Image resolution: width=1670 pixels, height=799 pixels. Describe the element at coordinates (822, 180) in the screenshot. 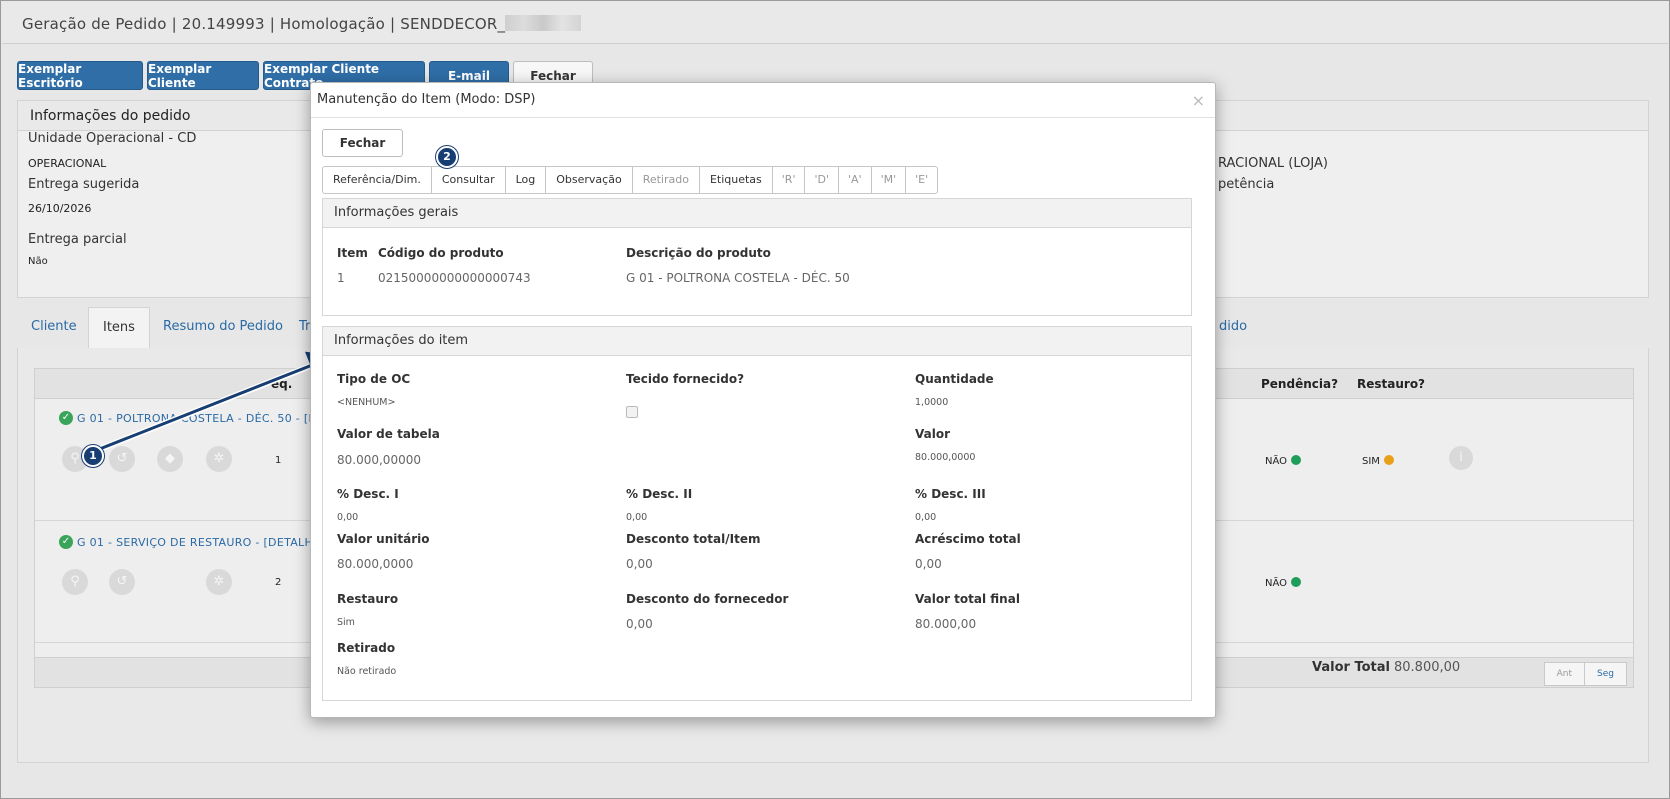

I see `tab-d: 'D'` at that location.